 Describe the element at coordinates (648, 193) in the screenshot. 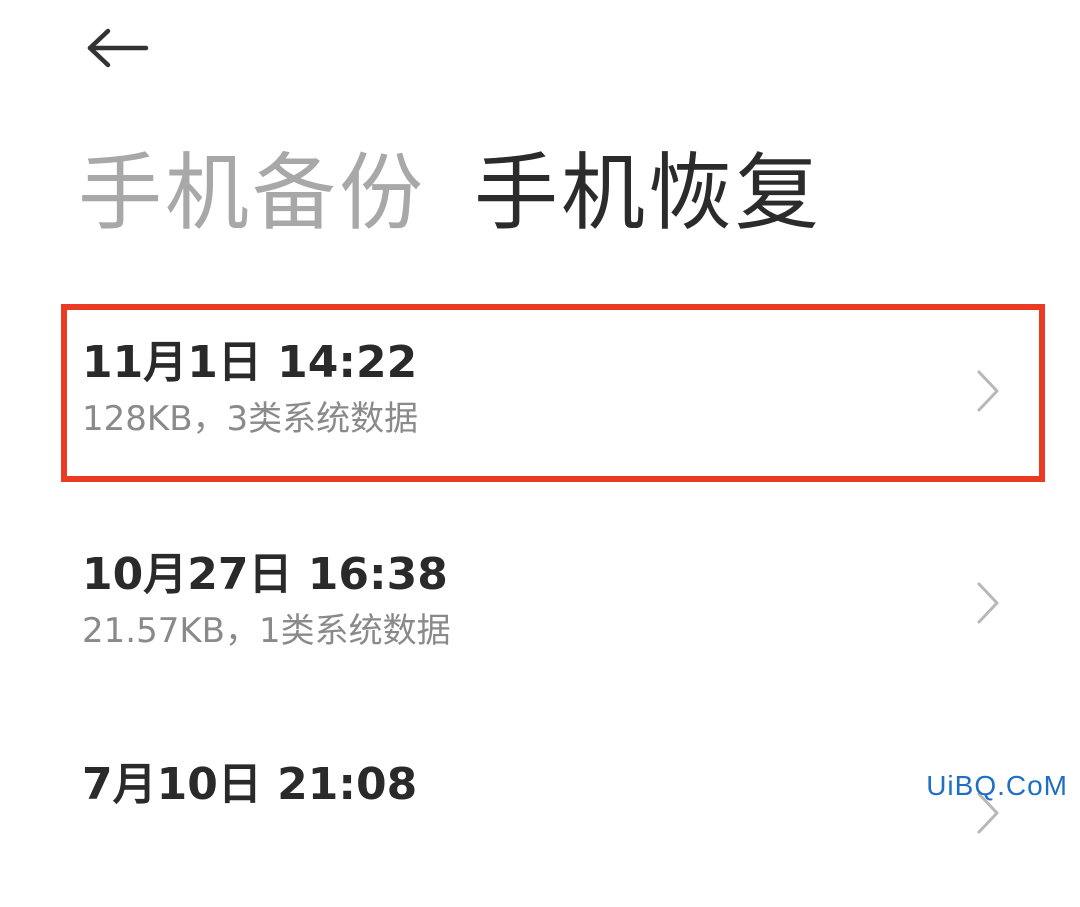

I see `tab-phone-restore: 手机恢复` at that location.